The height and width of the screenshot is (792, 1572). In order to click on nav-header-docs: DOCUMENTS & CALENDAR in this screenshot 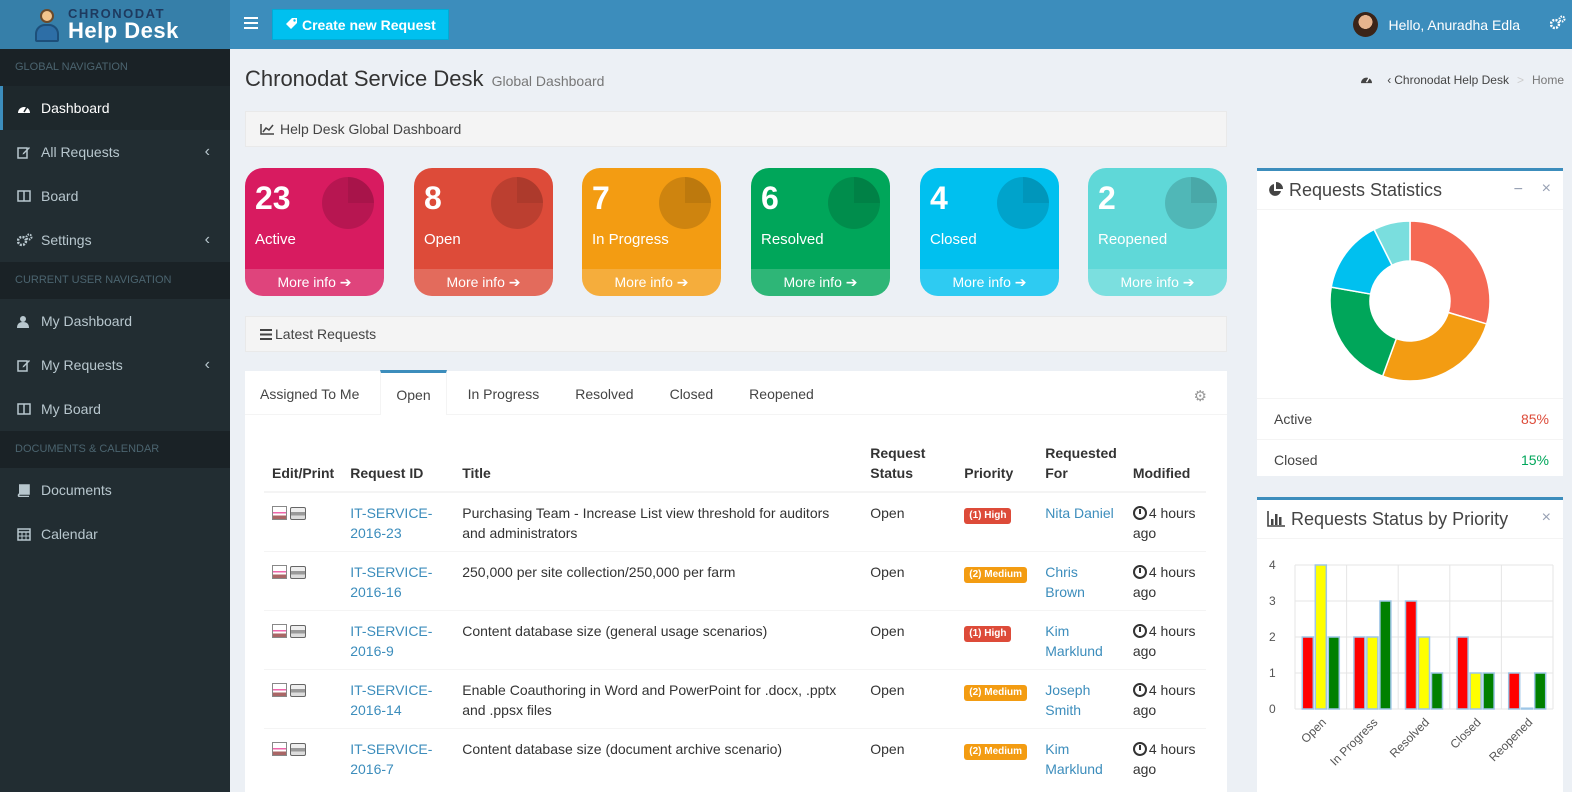, I will do `click(115, 449)`.